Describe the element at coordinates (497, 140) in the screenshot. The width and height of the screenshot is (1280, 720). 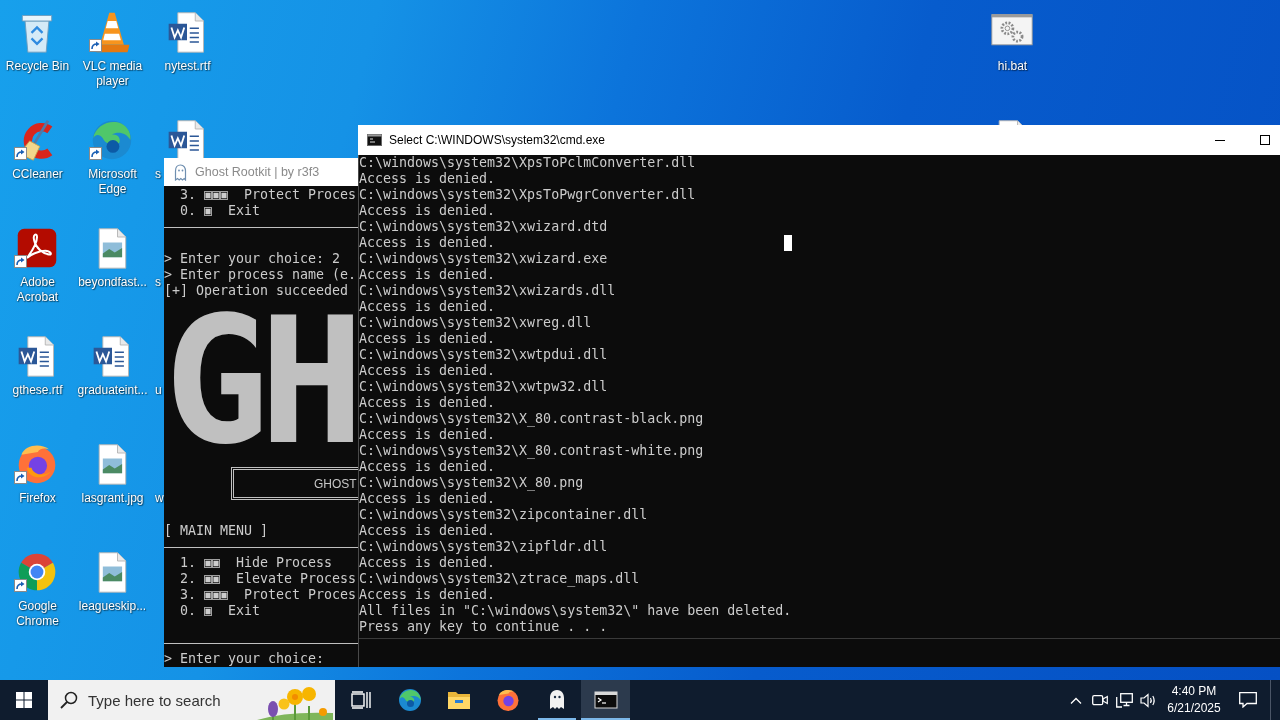
I see `window-title: Select C:\WINDOWS\system32\cmd.exe` at that location.